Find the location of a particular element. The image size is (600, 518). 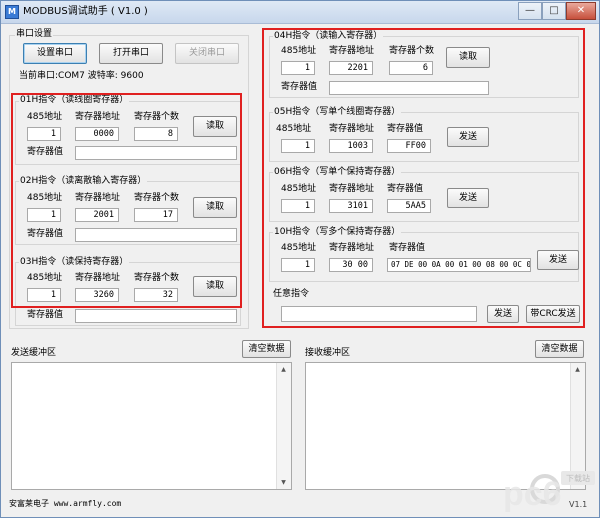

send-buffer-clear-button: 清空数据 is located at coordinates (266, 349).